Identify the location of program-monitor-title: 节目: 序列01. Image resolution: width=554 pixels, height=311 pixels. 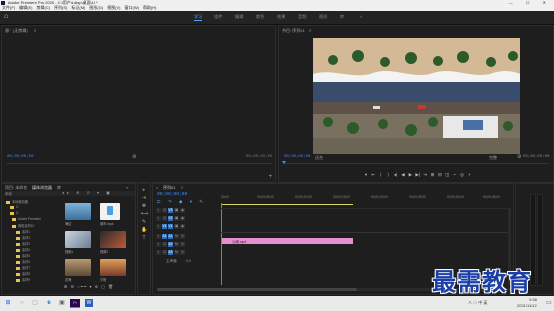
(293, 31).